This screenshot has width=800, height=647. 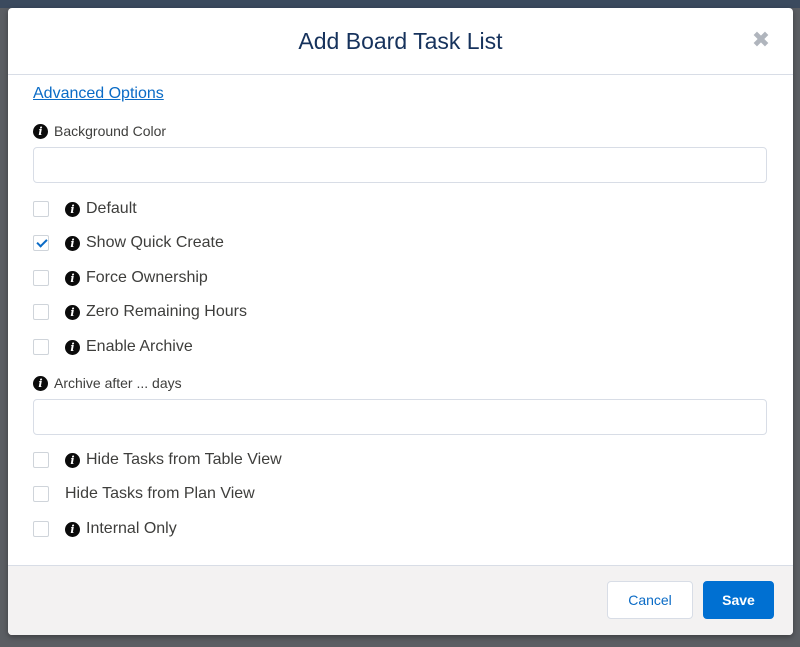 I want to click on hide-tasks-plan-view-label: Hide Tasks from Plan View, so click(x=160, y=493).